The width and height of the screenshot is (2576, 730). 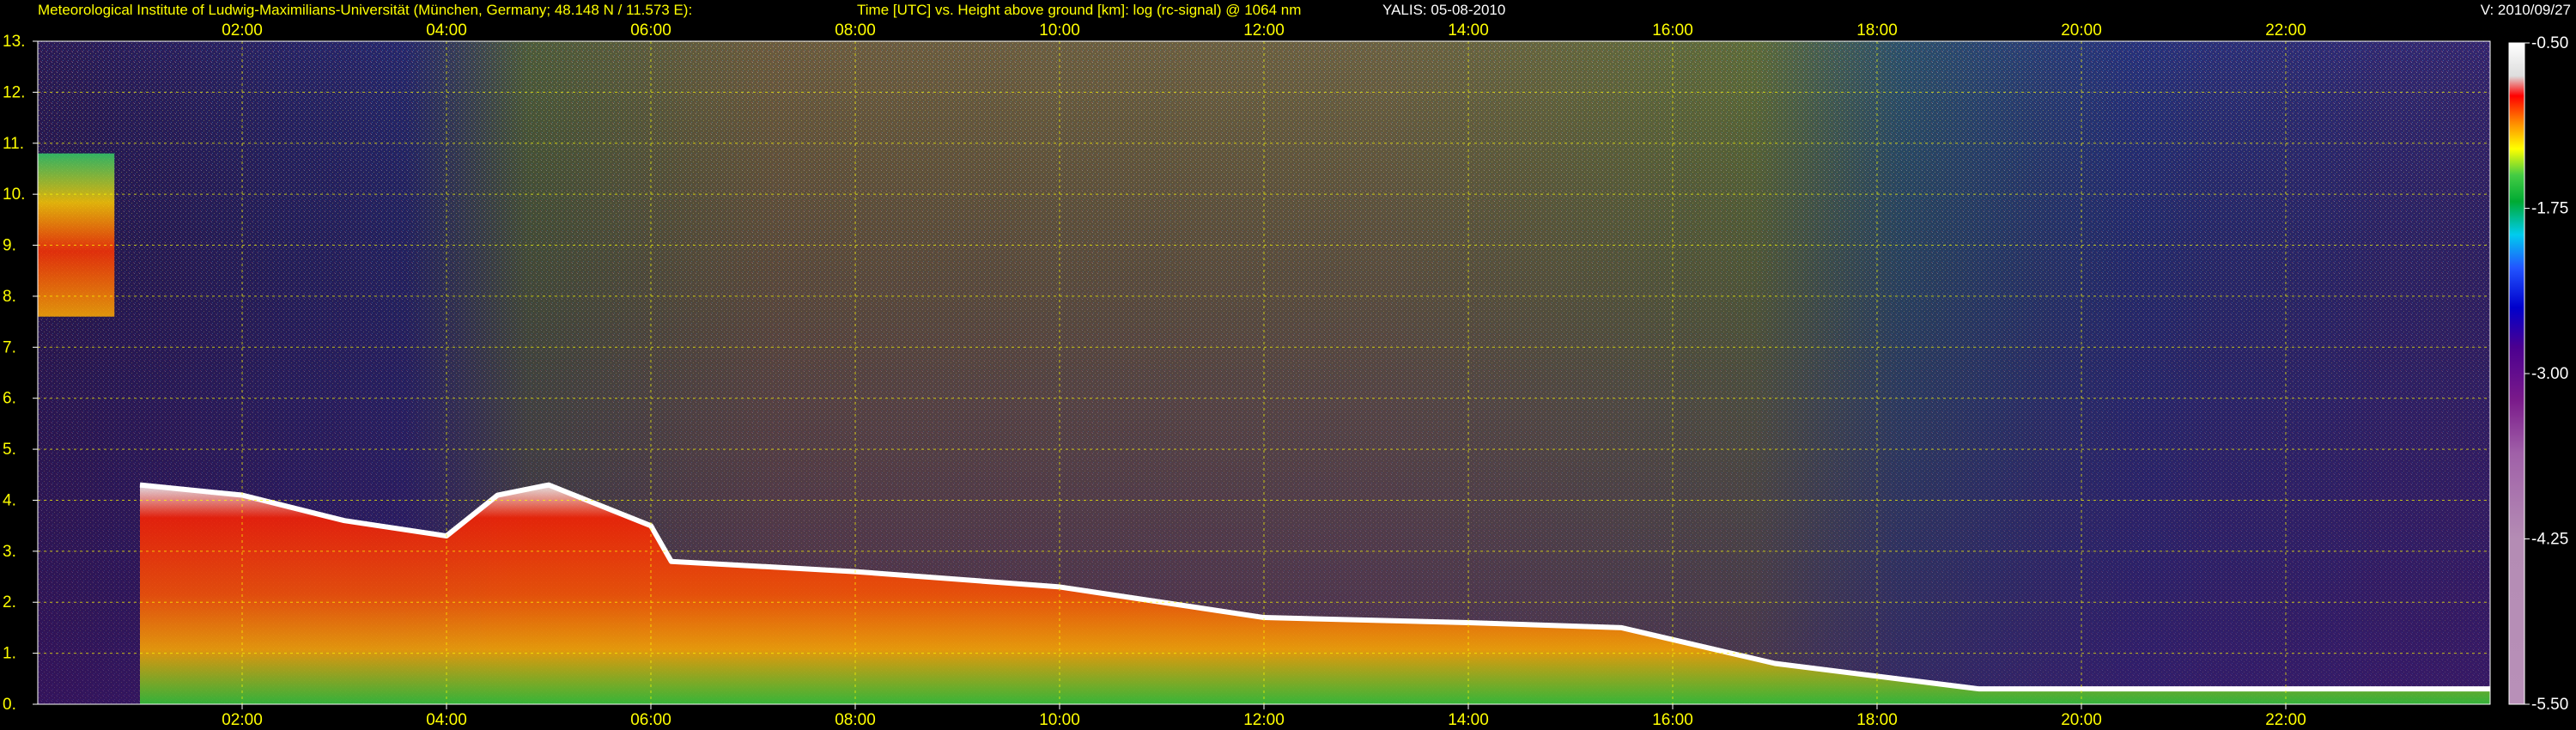 What do you see at coordinates (9, 347) in the screenshot?
I see `y-tick-label: 7.` at bounding box center [9, 347].